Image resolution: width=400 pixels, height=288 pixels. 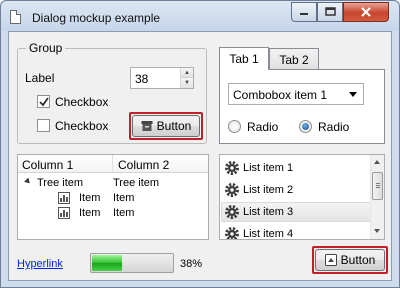 I want to click on archive-box-icon, so click(x=147, y=126).